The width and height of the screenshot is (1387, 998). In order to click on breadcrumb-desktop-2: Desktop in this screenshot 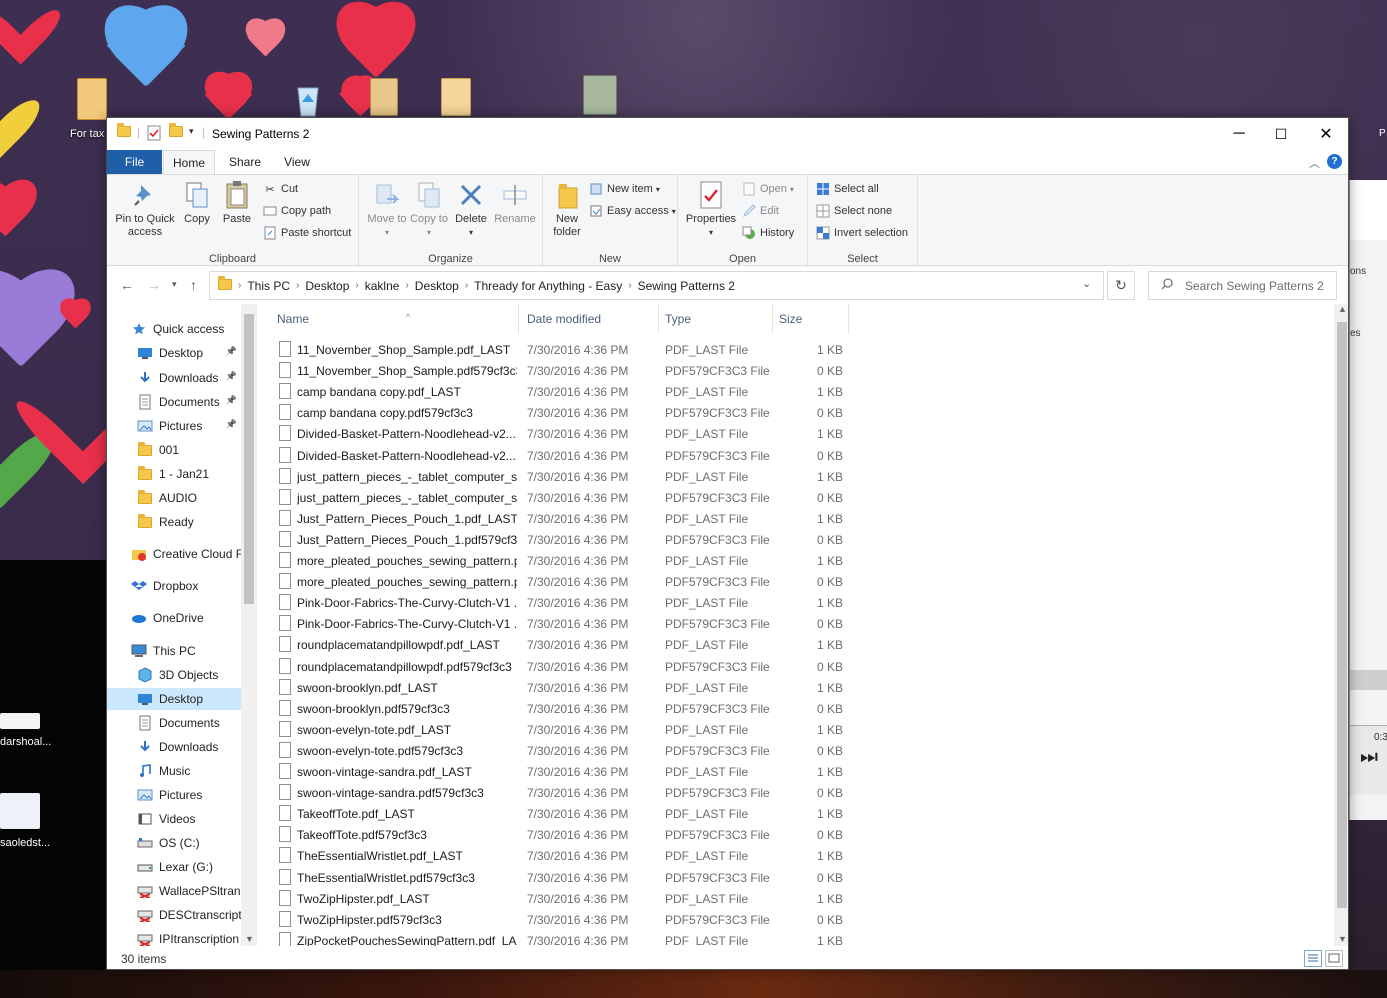, I will do `click(437, 286)`.